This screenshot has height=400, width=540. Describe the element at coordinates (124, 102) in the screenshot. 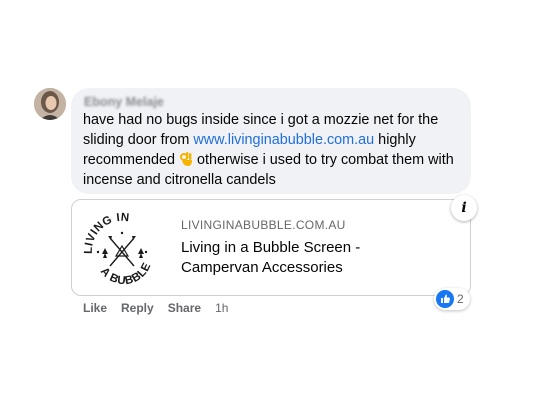

I see `author-name-blurred: Ebony Melaje` at that location.